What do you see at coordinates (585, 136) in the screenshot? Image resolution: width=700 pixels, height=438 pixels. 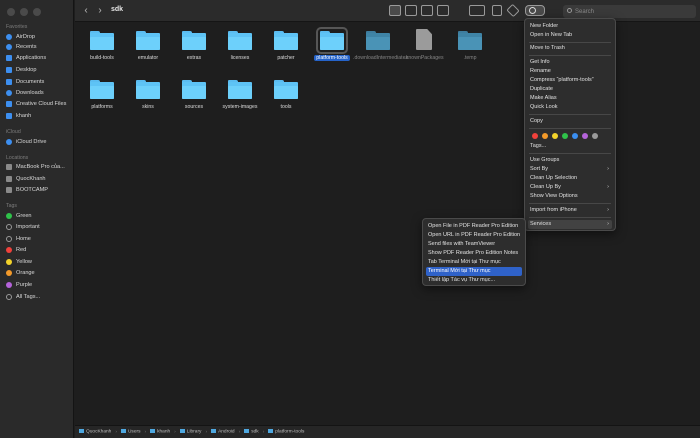 I see `tag-purple-dot` at bounding box center [585, 136].